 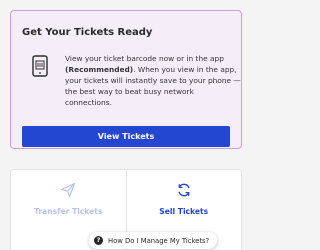 What do you see at coordinates (159, 240) in the screenshot?
I see `help-label: How Do I Manage My Tickets?` at bounding box center [159, 240].